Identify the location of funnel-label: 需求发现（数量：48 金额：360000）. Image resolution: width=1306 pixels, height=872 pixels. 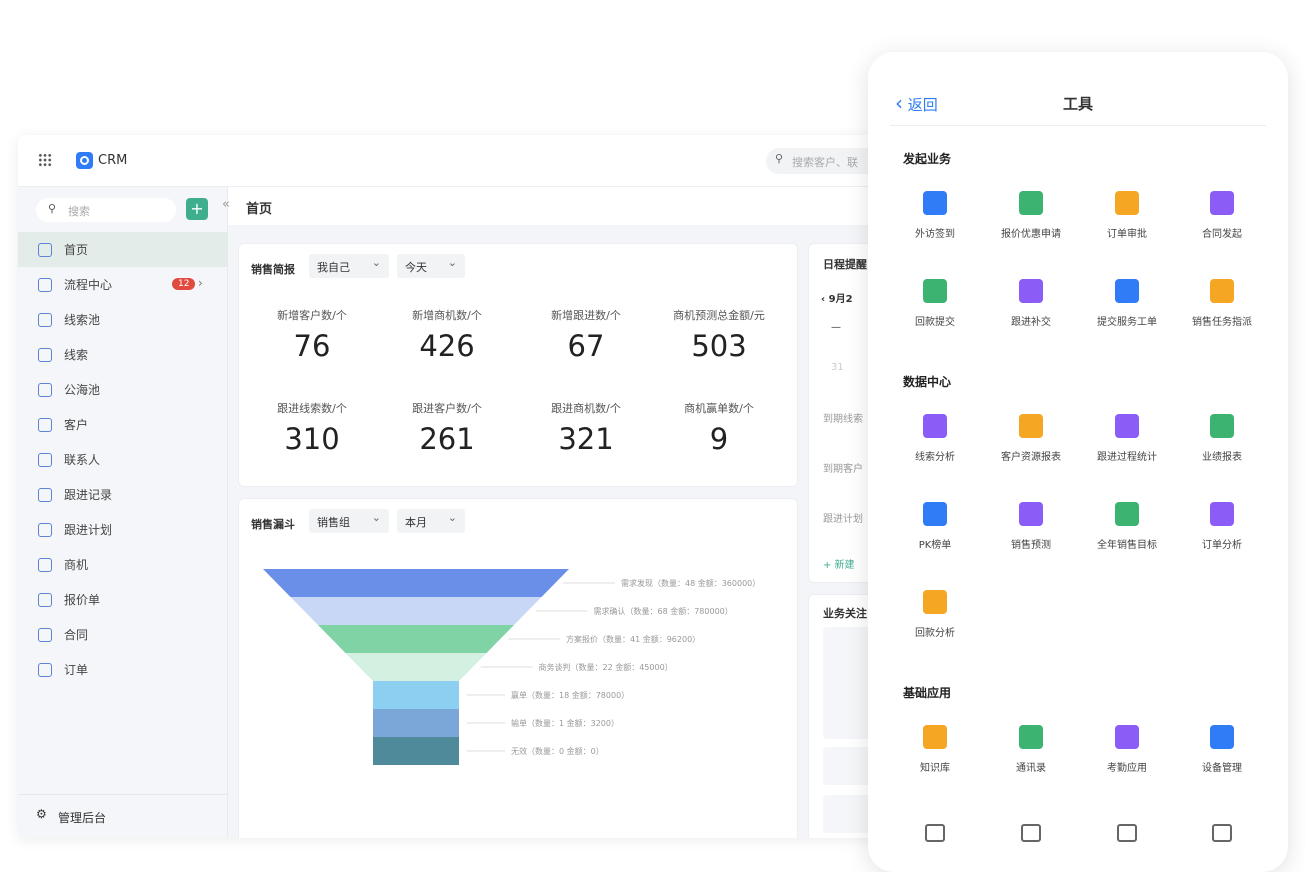
(690, 583).